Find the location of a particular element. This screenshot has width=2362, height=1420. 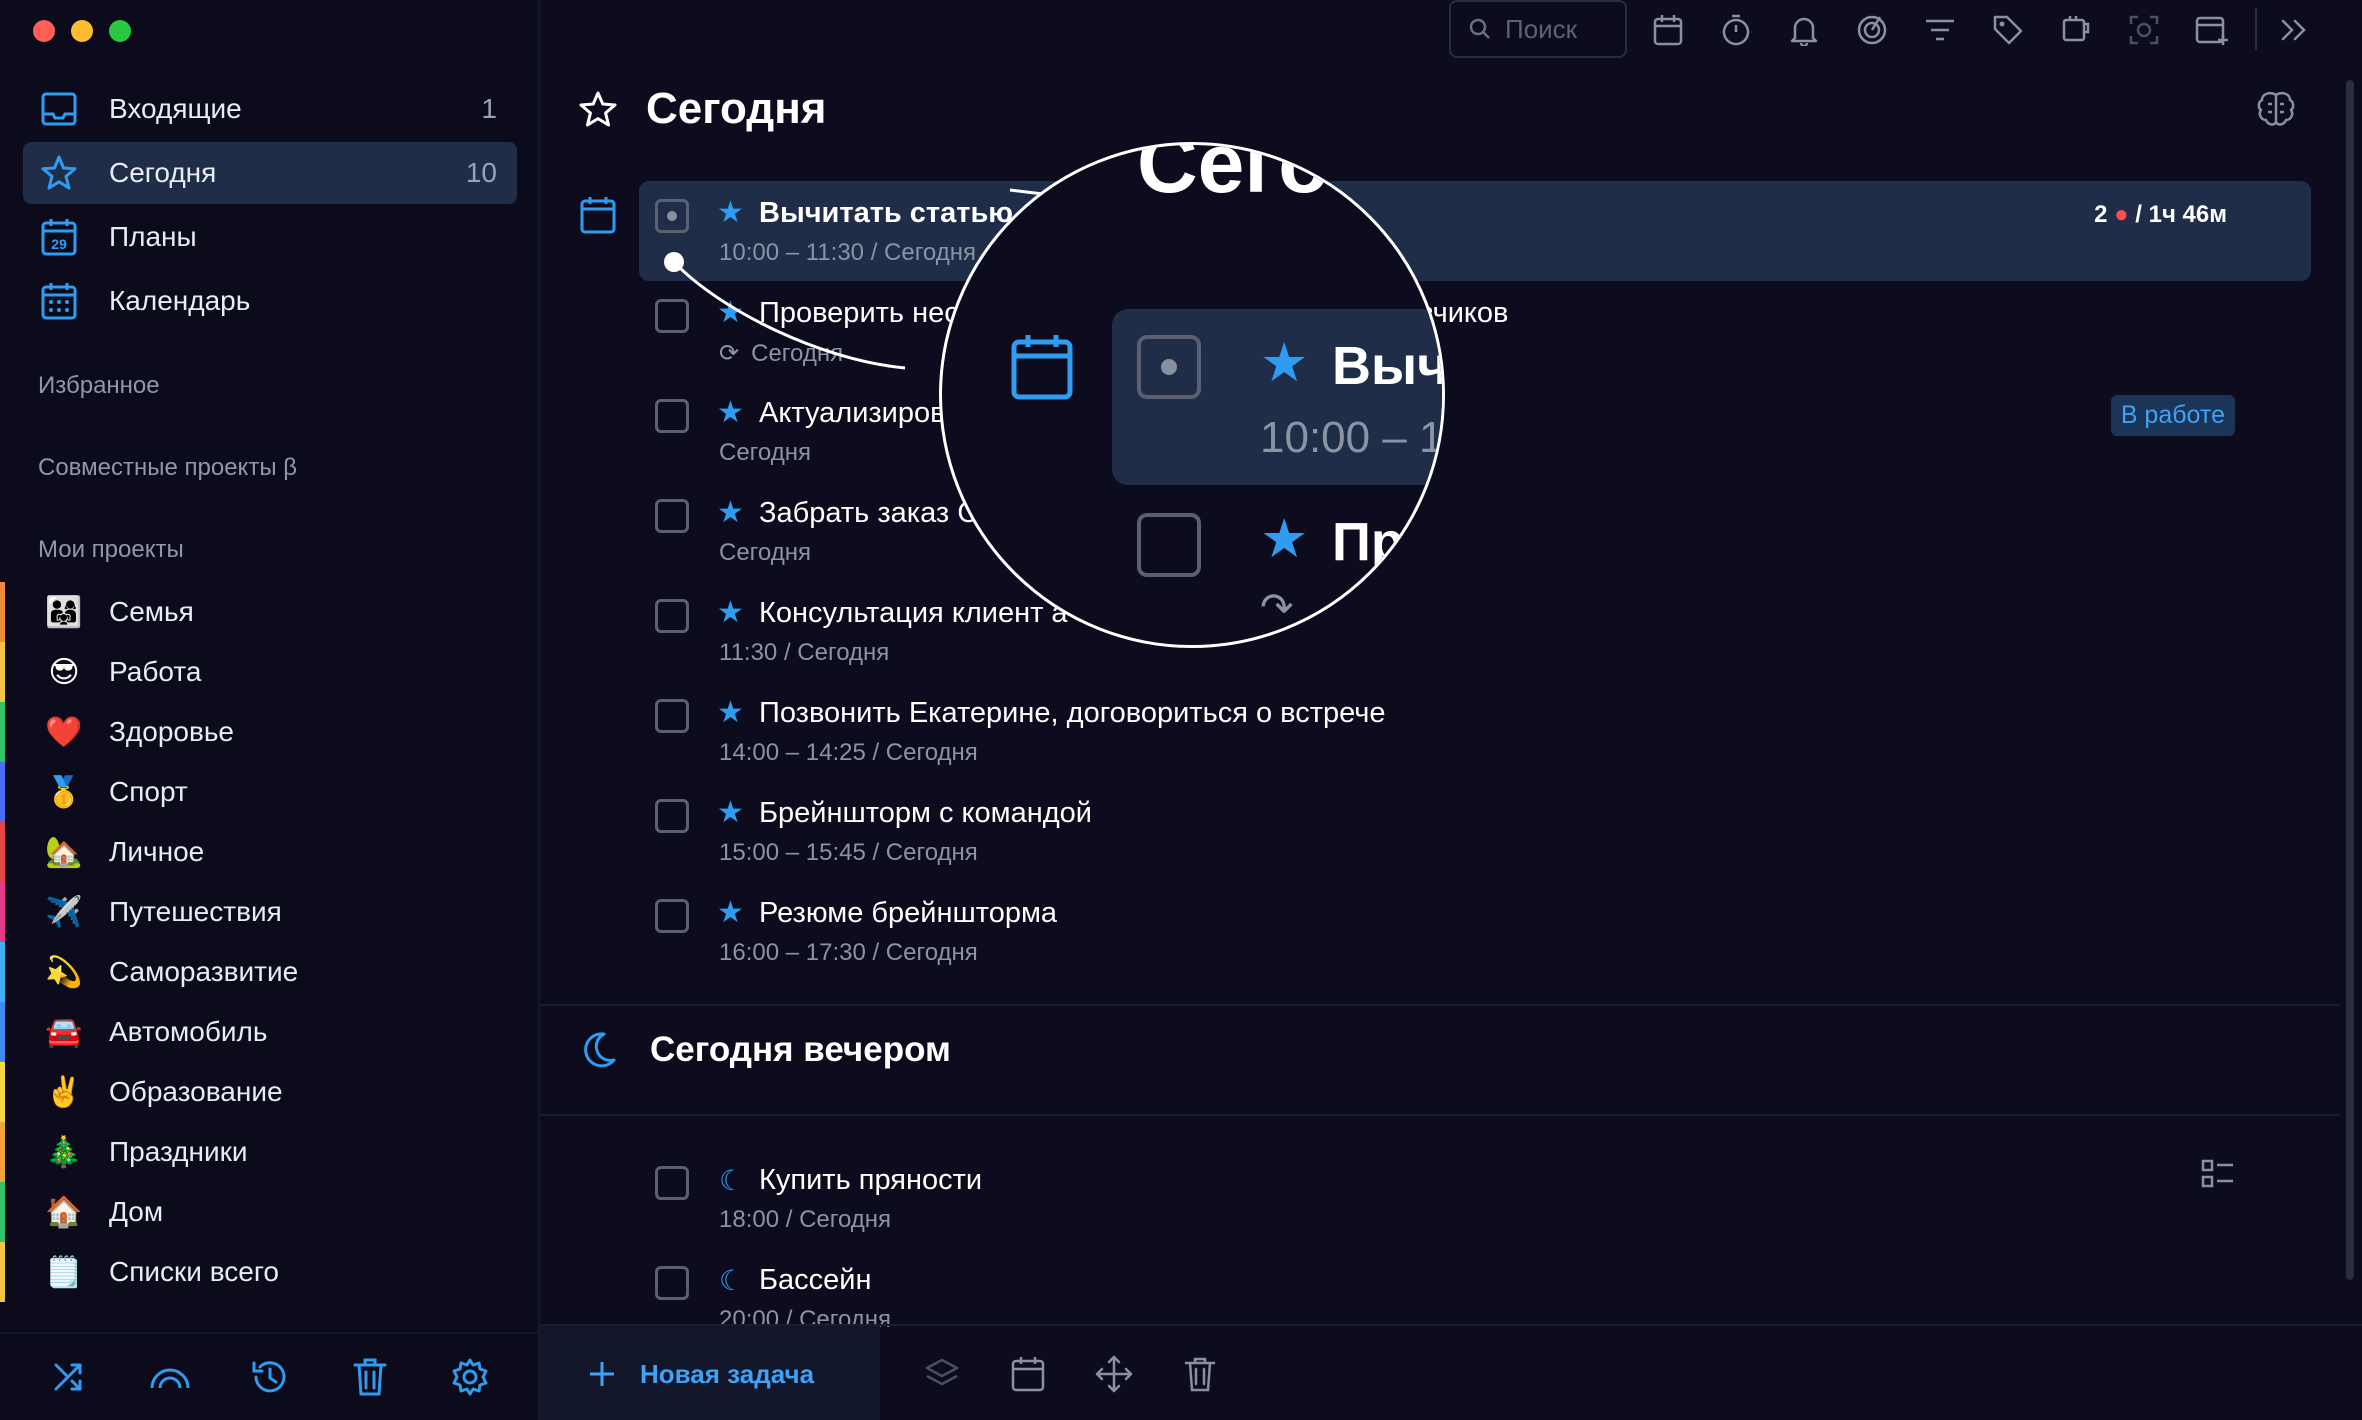

moon-icon is located at coordinates (600, 1050).